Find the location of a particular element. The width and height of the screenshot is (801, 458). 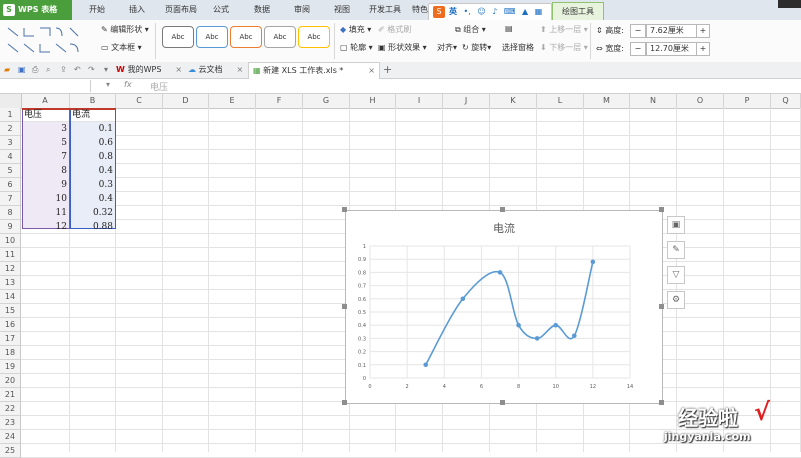

print-icon: ⎙ is located at coordinates (35, 70).